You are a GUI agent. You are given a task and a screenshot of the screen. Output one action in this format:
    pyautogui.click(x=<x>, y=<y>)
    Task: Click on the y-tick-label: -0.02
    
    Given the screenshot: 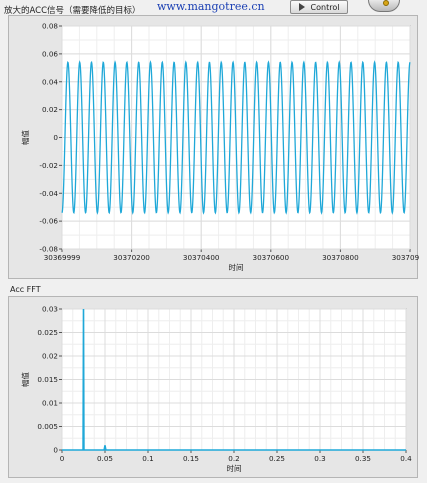 What is the action you would take?
    pyautogui.click(x=48, y=165)
    